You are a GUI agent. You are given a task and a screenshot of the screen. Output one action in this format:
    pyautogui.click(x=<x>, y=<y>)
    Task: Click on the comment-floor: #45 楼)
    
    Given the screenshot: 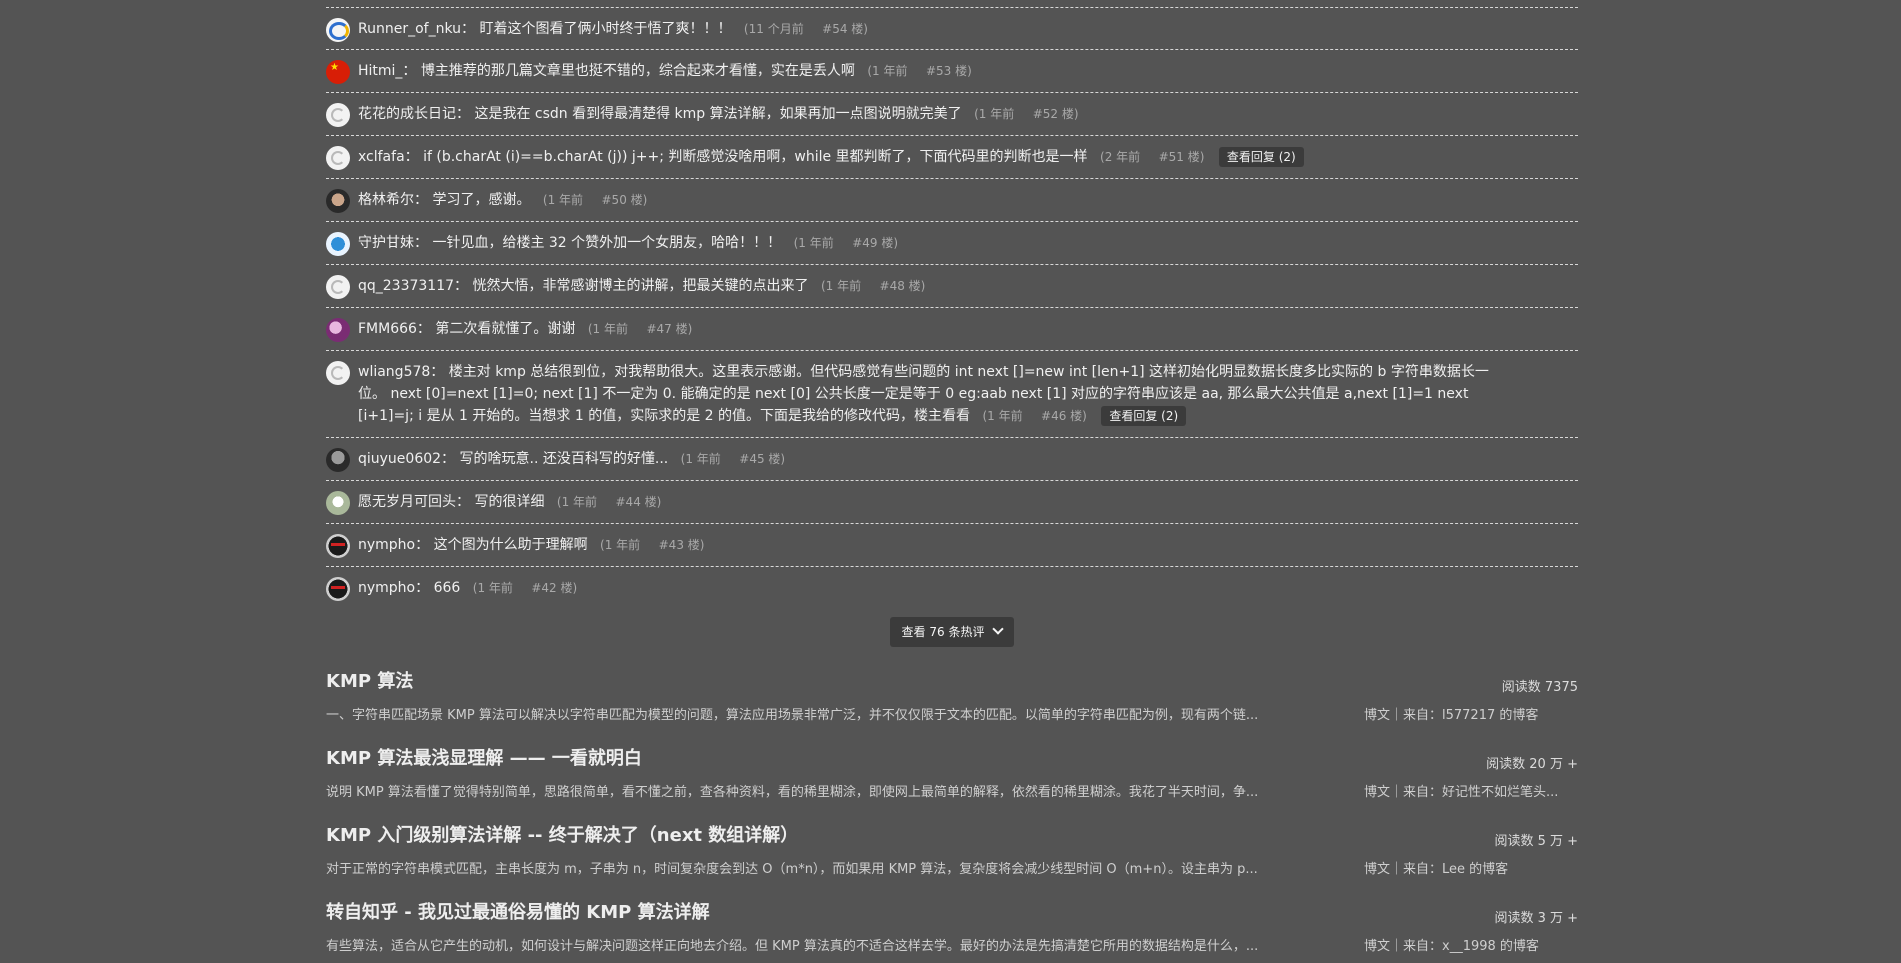 What is the action you would take?
    pyautogui.click(x=762, y=459)
    